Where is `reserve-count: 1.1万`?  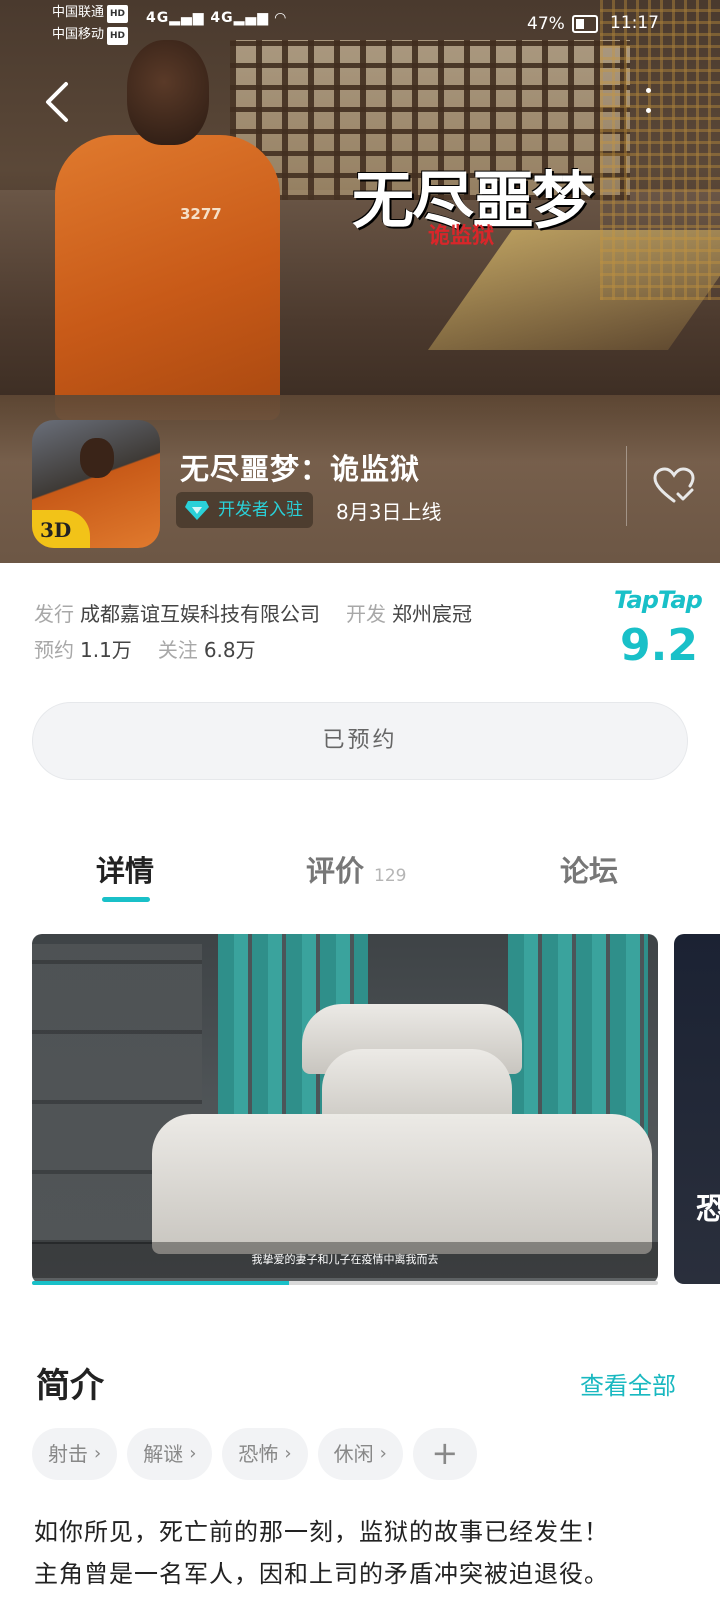 reserve-count: 1.1万 is located at coordinates (106, 650).